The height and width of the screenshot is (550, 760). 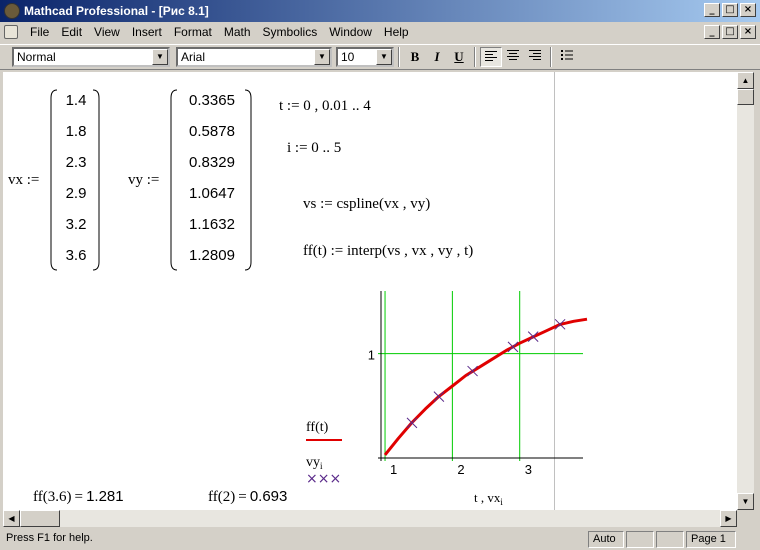 I want to click on vx-cell: 2.3, so click(x=76, y=162).